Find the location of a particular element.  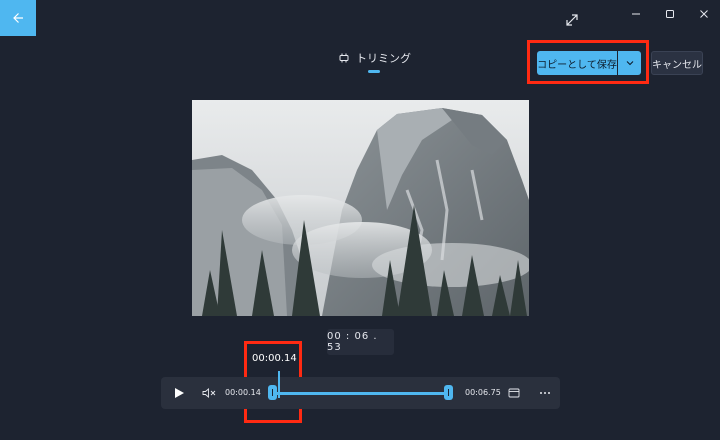

playhead-time-label: 00:00.14 is located at coordinates (274, 358).